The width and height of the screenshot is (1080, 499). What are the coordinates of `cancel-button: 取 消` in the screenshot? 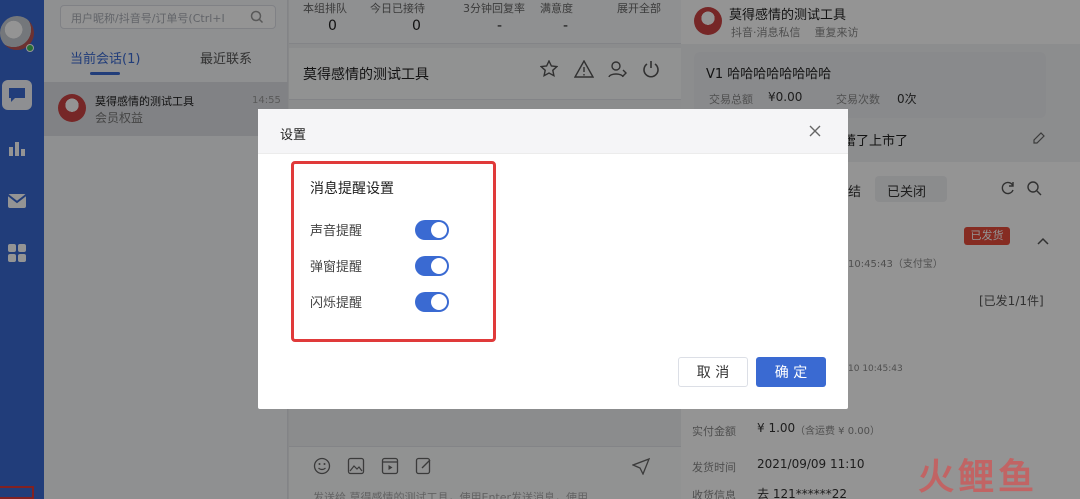 It's located at (713, 372).